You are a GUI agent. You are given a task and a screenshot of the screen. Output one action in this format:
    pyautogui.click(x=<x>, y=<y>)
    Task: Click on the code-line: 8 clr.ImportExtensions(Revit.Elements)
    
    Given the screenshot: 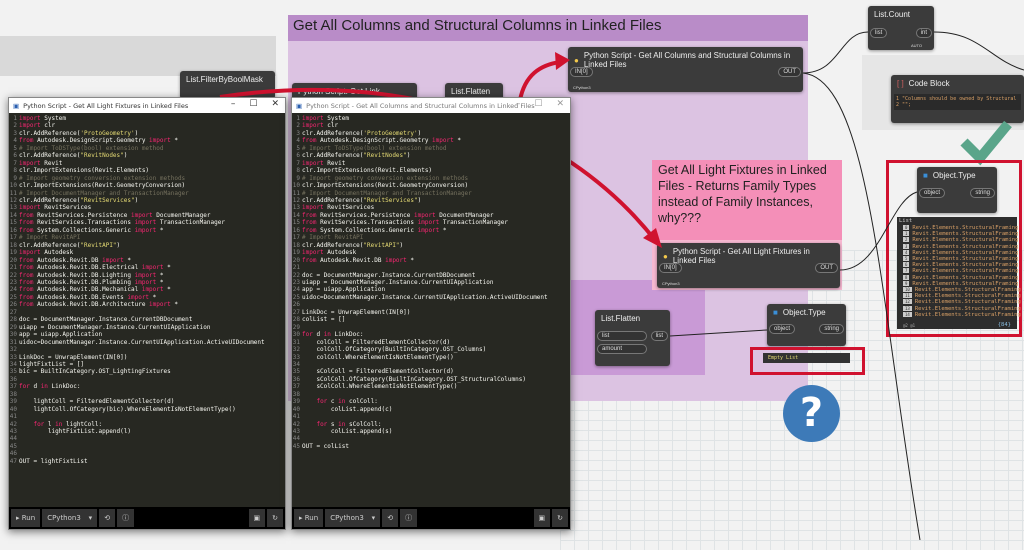 What is the action you would take?
    pyautogui.click(x=364, y=171)
    